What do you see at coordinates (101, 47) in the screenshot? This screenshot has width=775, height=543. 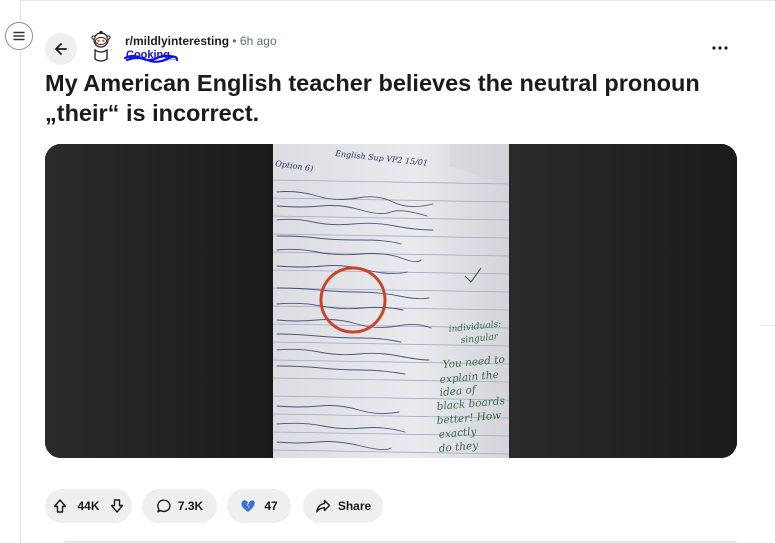 I see `subreddit-avatar` at bounding box center [101, 47].